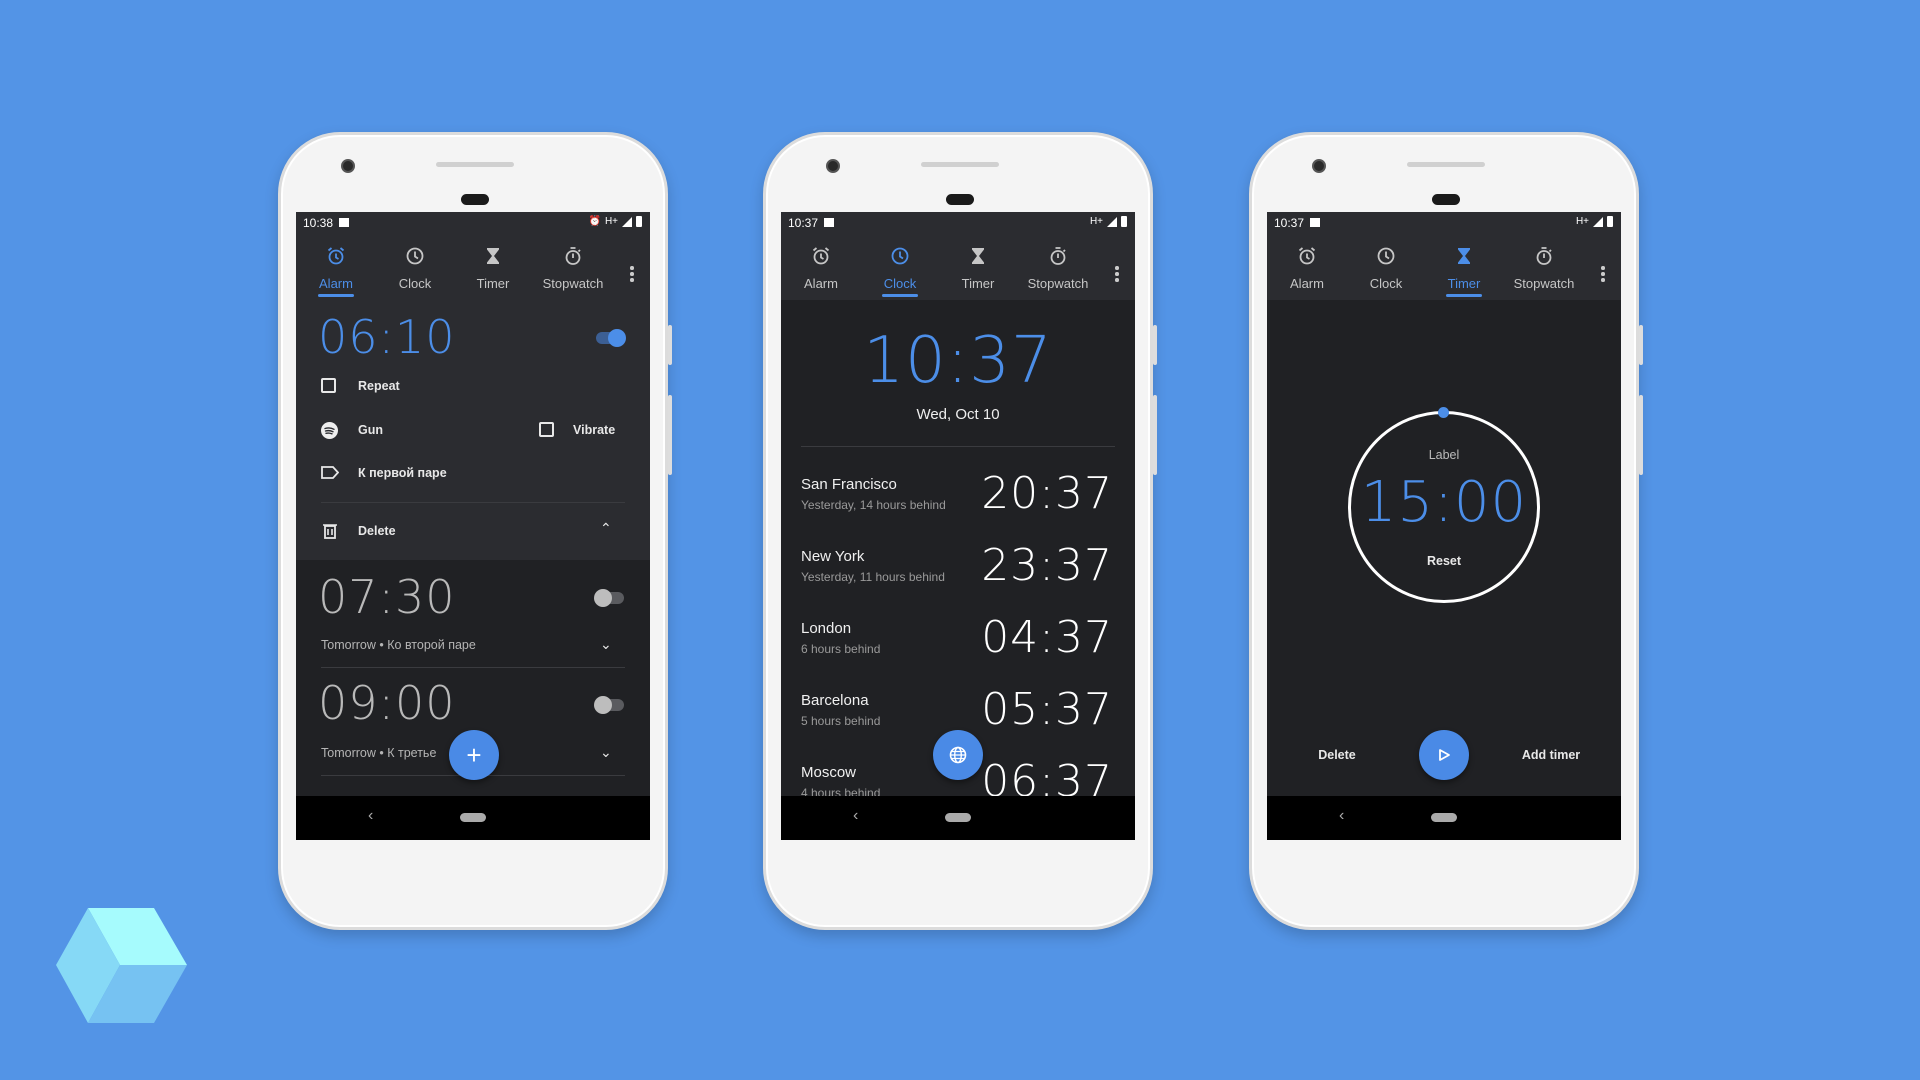 The image size is (1920, 1080). I want to click on timer-label: Label, so click(1444, 455).